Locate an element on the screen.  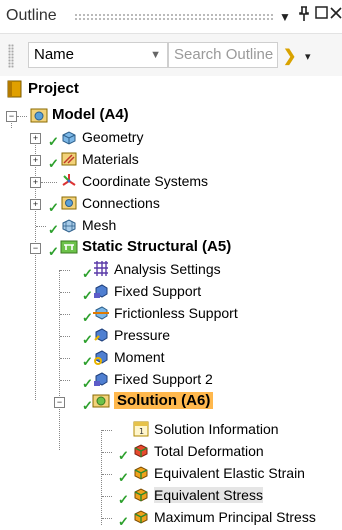
svg-text: 1 is located at coordinates (141, 431).